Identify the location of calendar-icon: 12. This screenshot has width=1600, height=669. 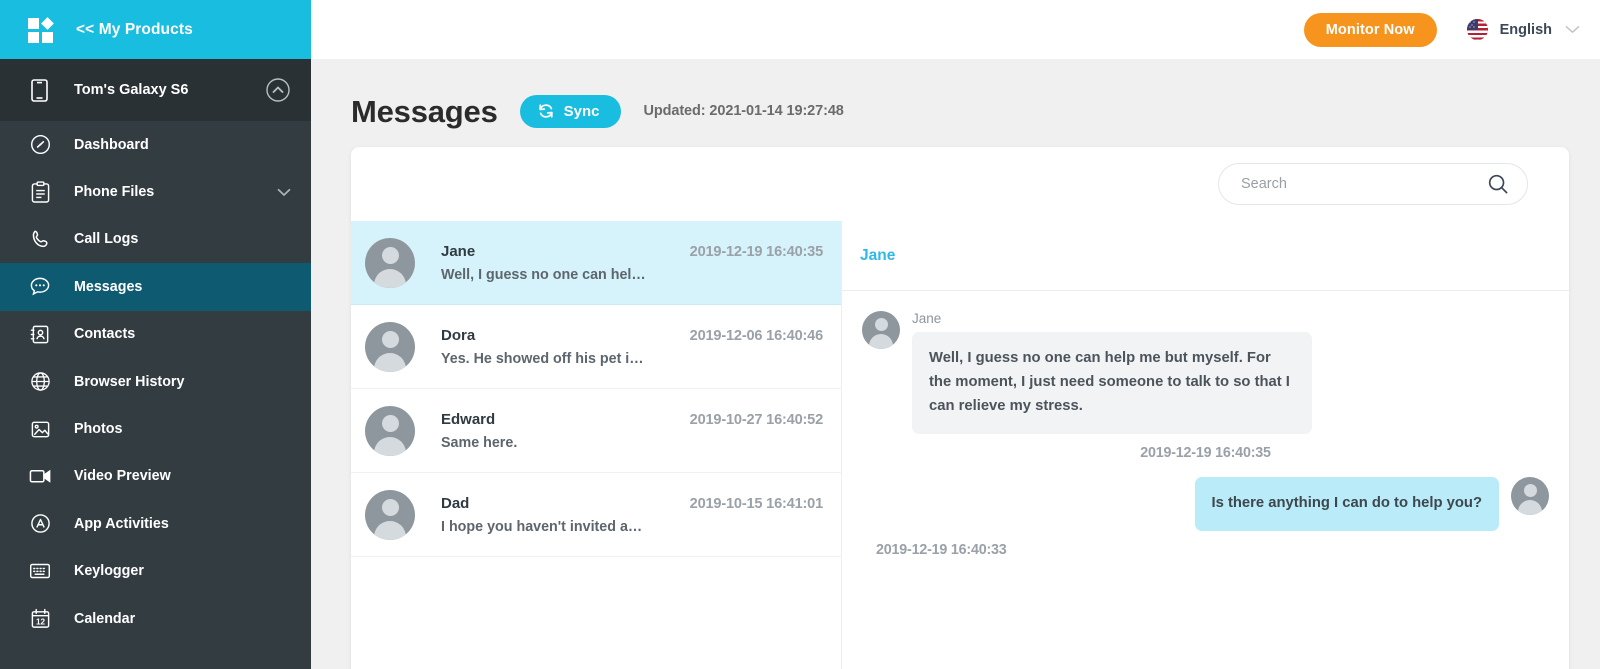
(40, 619).